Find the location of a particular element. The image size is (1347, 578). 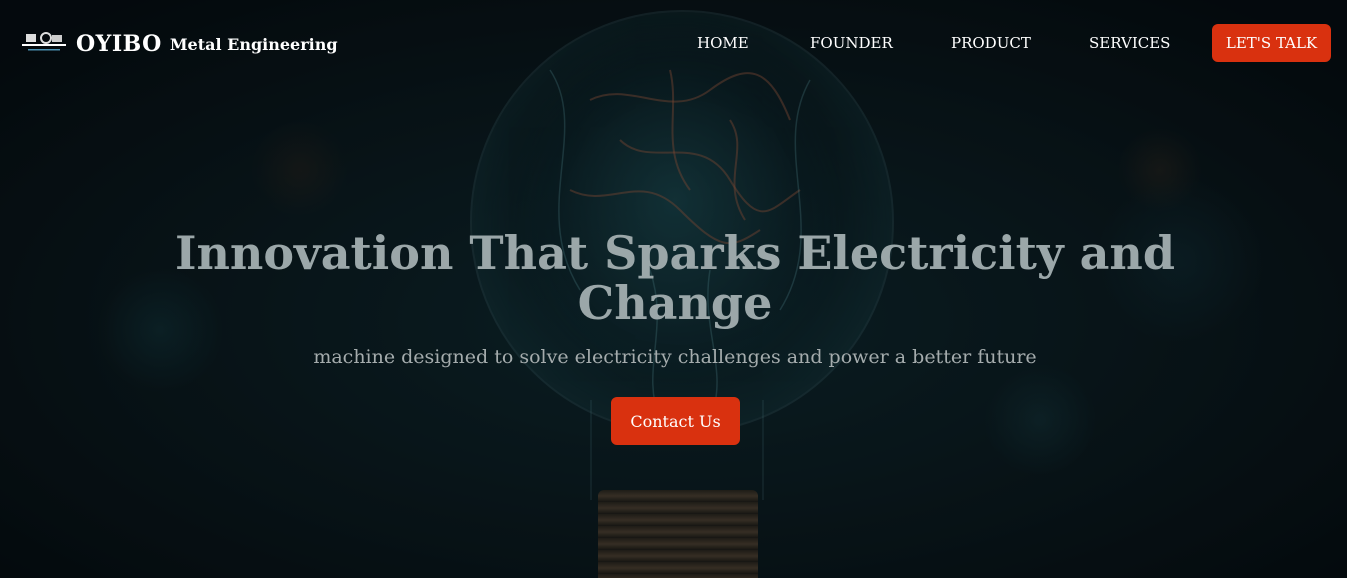

brand-subtitle: Metal Engineering is located at coordinates (253, 44).